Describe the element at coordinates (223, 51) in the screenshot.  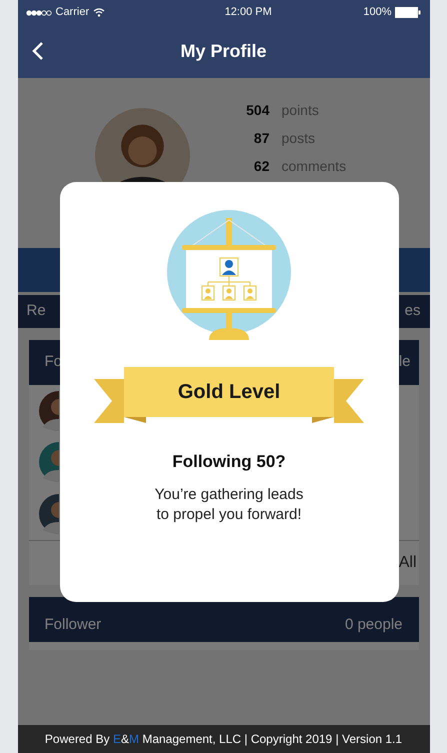
I see `screen-title: My Profile` at that location.